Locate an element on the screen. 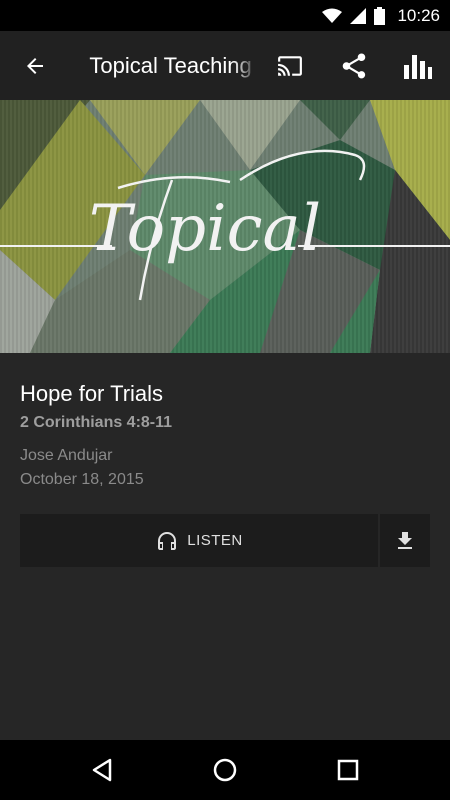 Image resolution: width=450 pixels, height=800 pixels. media-actions: LISTEN is located at coordinates (225, 540).